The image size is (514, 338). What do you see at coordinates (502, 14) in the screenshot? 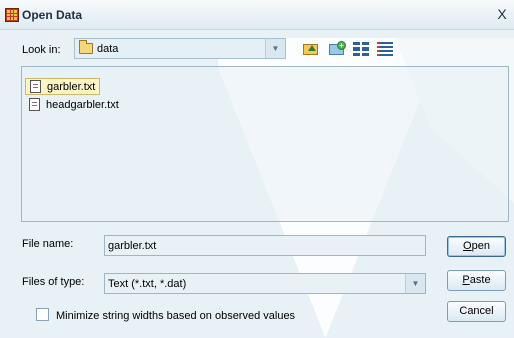
I see `close-icon: X` at bounding box center [502, 14].